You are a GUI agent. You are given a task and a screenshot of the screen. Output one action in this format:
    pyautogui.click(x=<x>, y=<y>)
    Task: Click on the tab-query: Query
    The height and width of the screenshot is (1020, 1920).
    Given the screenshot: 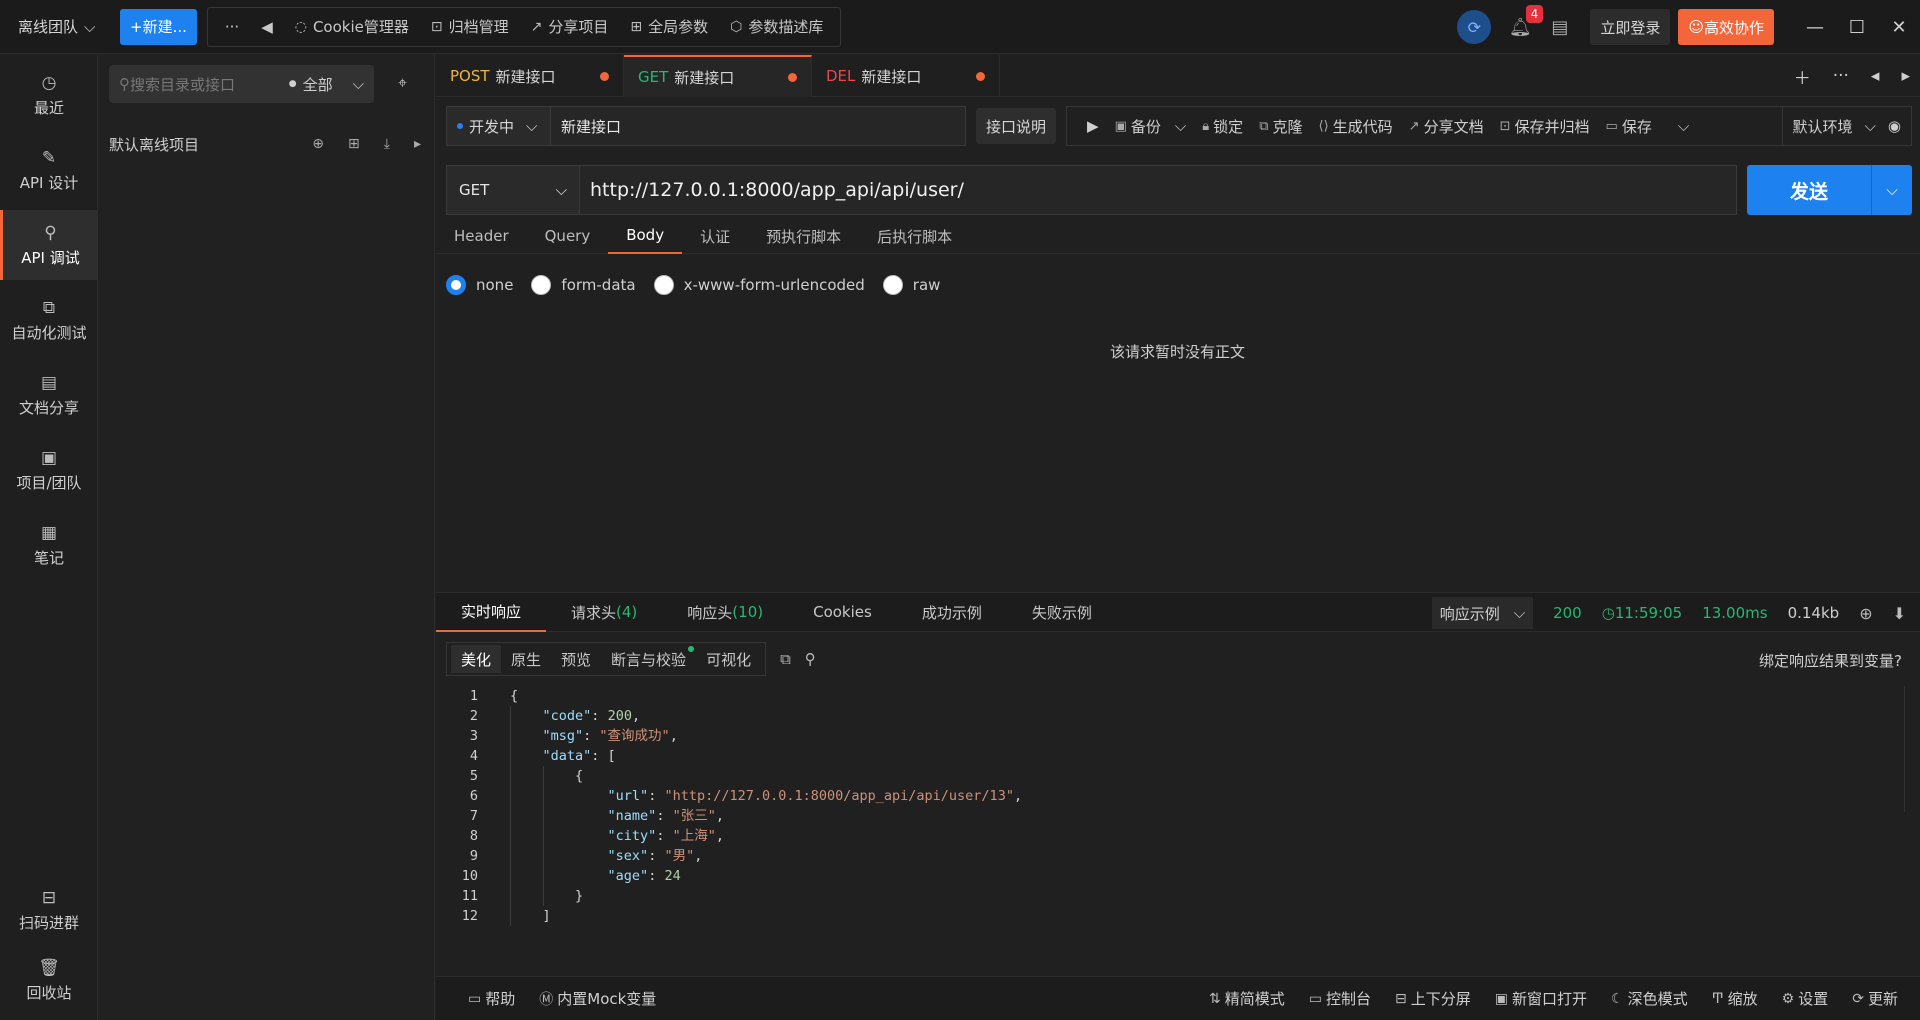 What is the action you would take?
    pyautogui.click(x=568, y=236)
    